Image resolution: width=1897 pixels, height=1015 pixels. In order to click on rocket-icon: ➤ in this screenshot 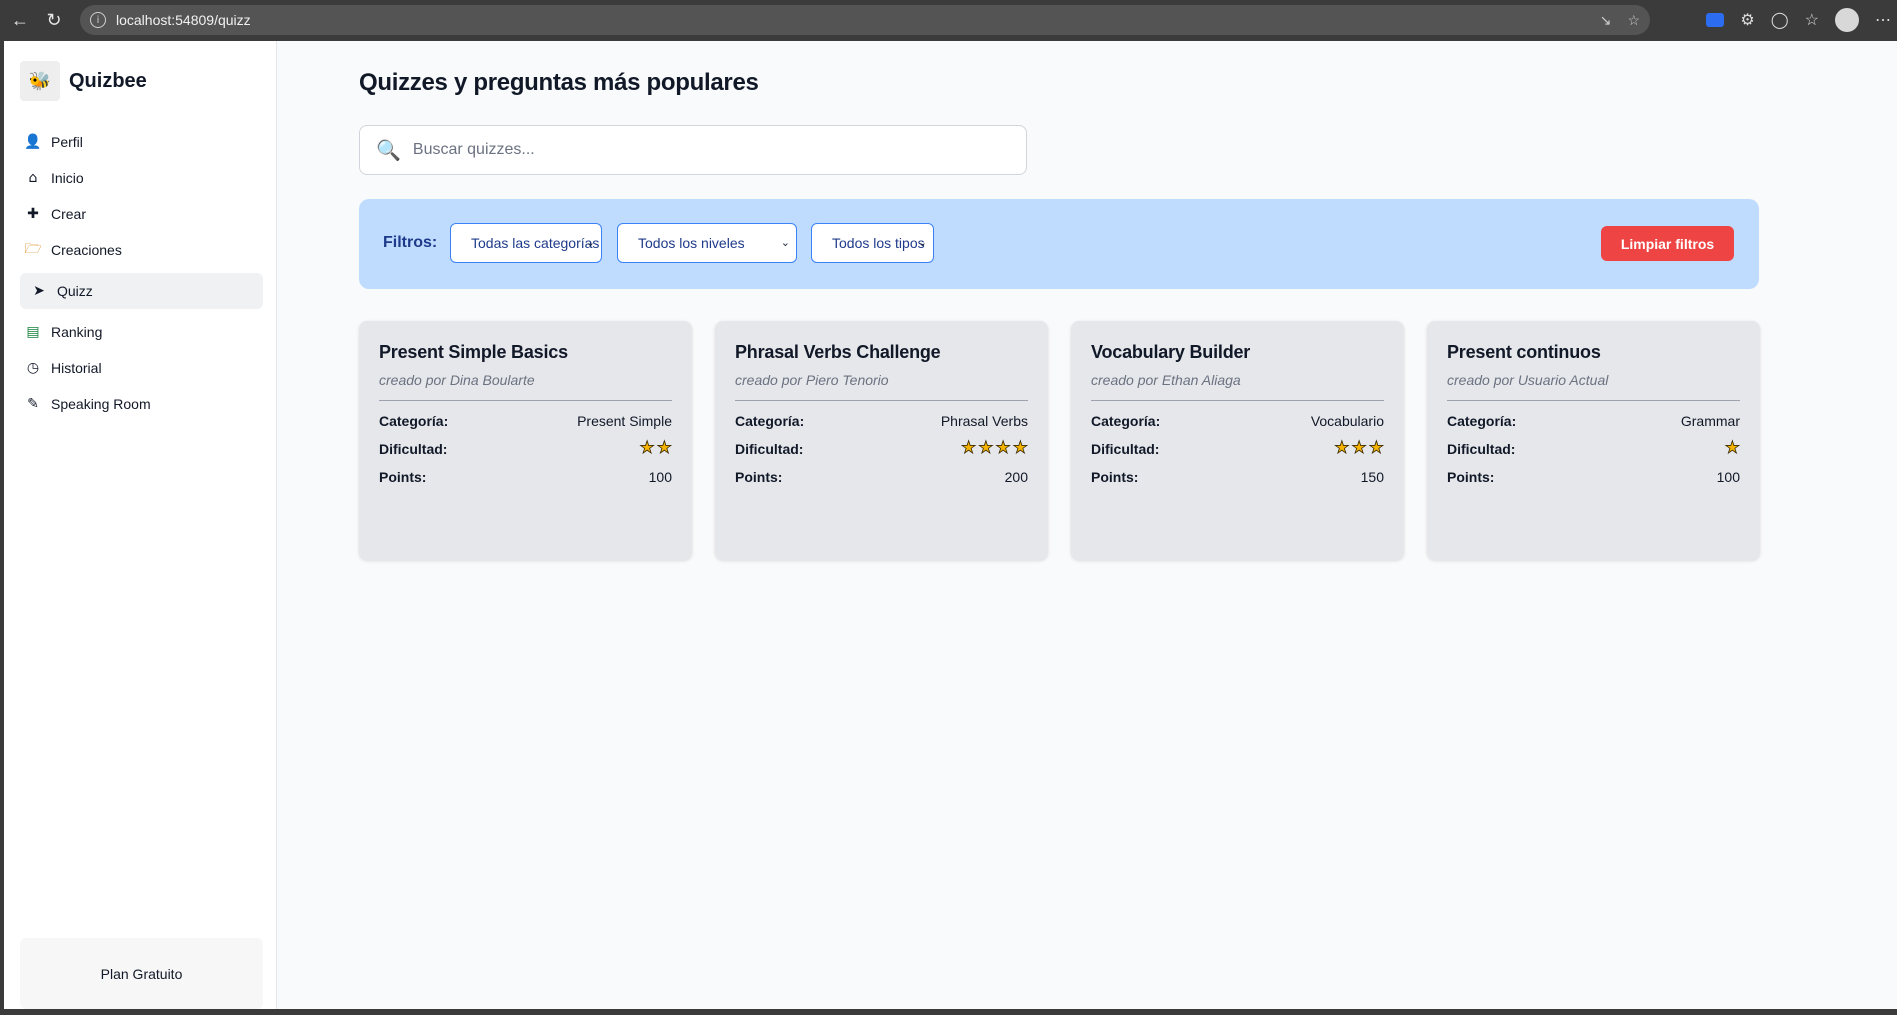, I will do `click(39, 291)`.